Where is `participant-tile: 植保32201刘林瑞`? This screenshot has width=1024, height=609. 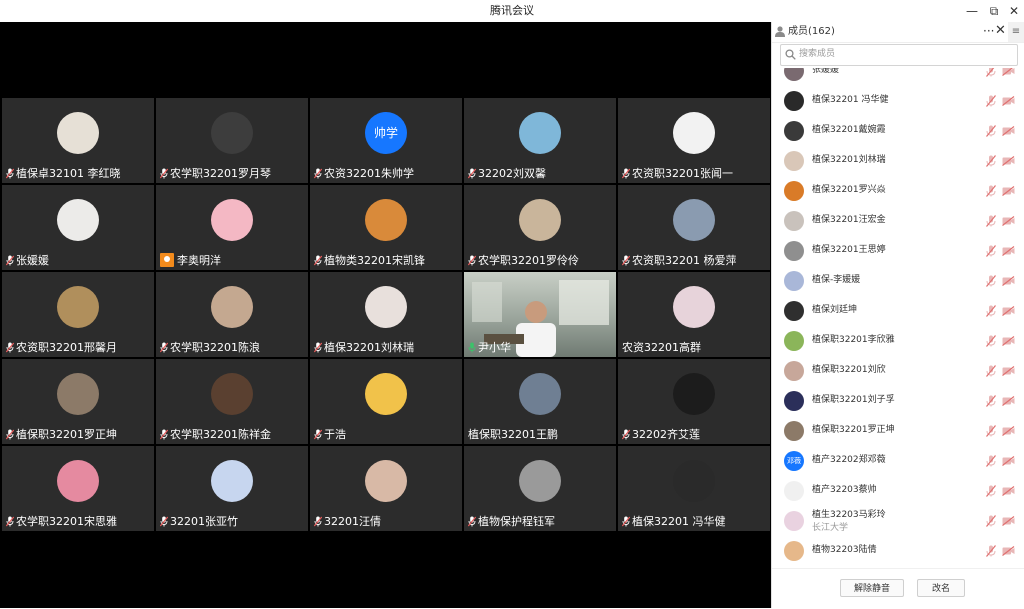 participant-tile: 植保32201刘林瑞 is located at coordinates (386, 314).